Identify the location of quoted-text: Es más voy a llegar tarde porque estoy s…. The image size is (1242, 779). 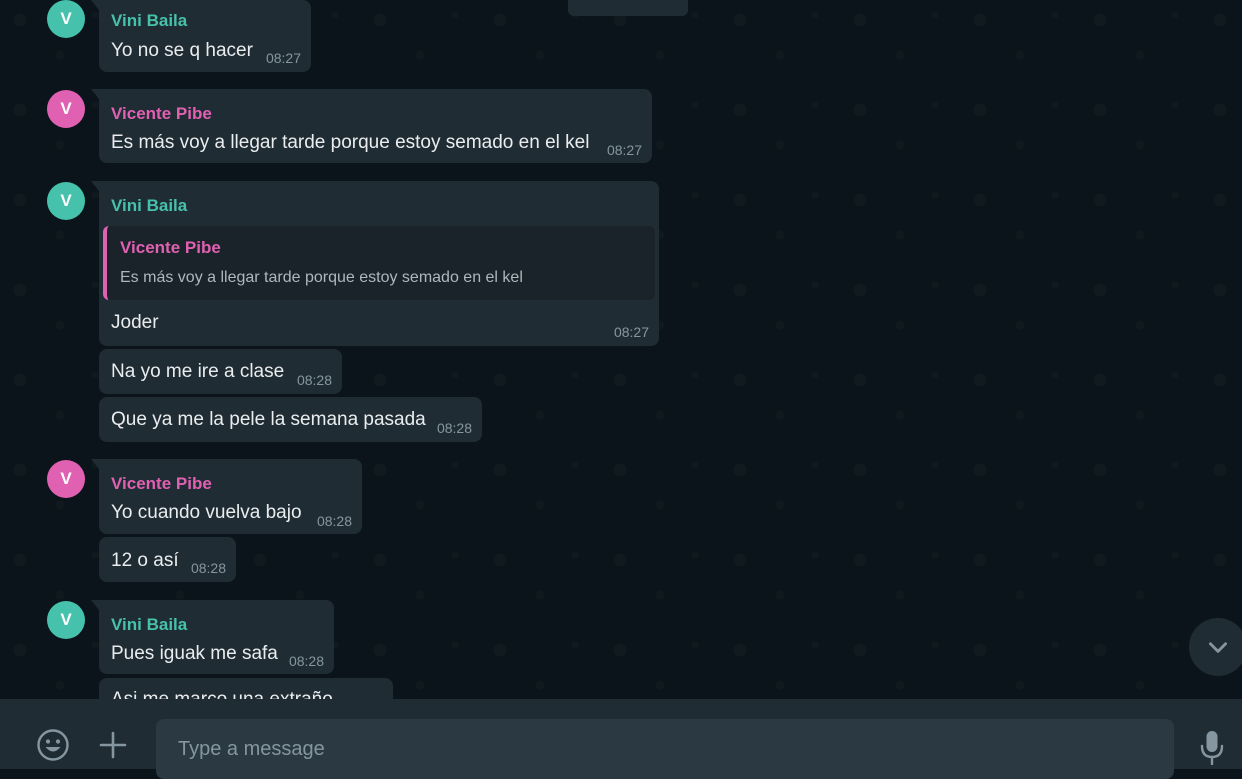
(321, 277).